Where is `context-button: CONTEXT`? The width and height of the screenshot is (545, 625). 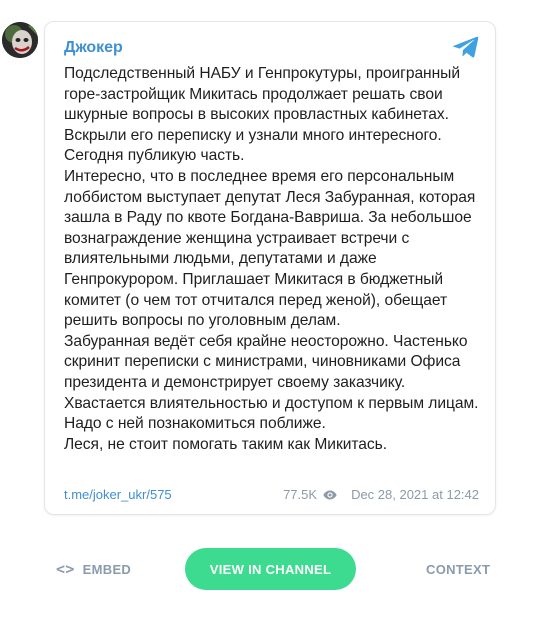
context-button: CONTEXT is located at coordinates (458, 569).